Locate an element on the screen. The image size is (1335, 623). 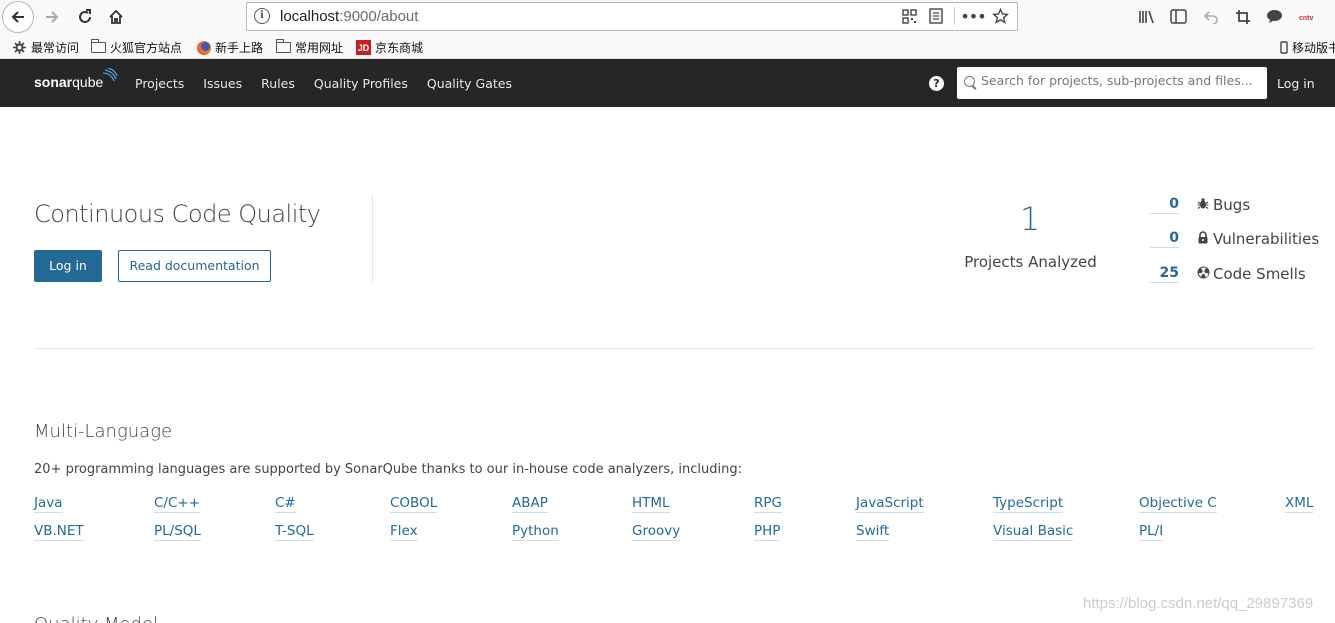
nav-projects: Projects is located at coordinates (159, 83).